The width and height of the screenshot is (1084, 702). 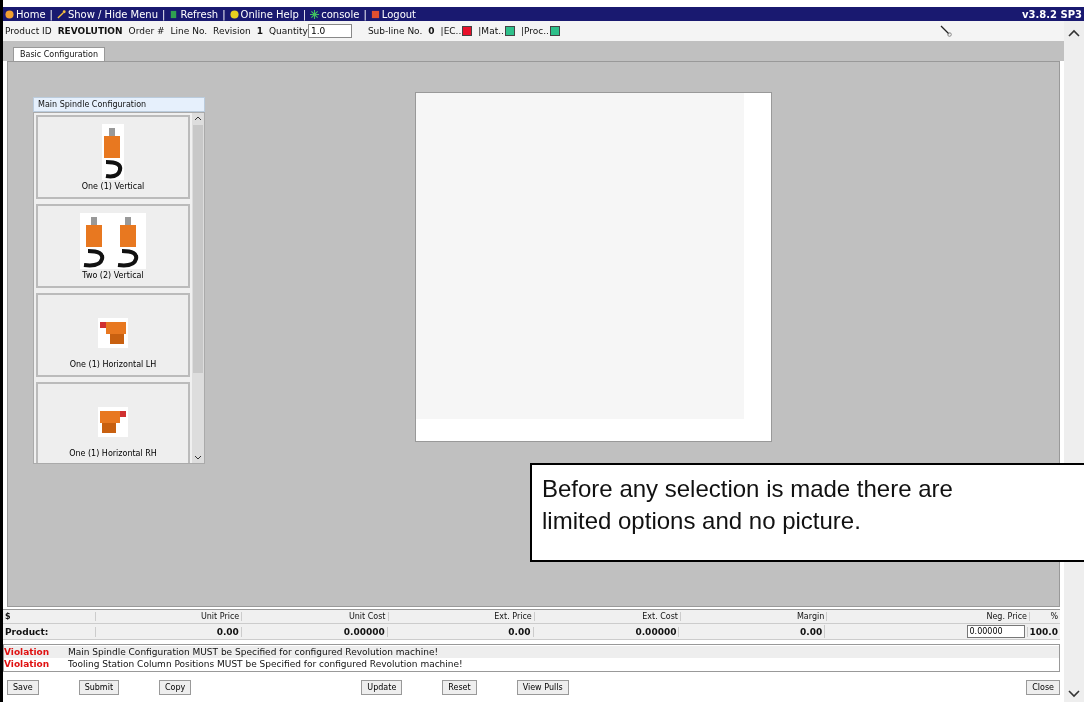 I want to click on revision-value: 1, so click(x=259, y=31).